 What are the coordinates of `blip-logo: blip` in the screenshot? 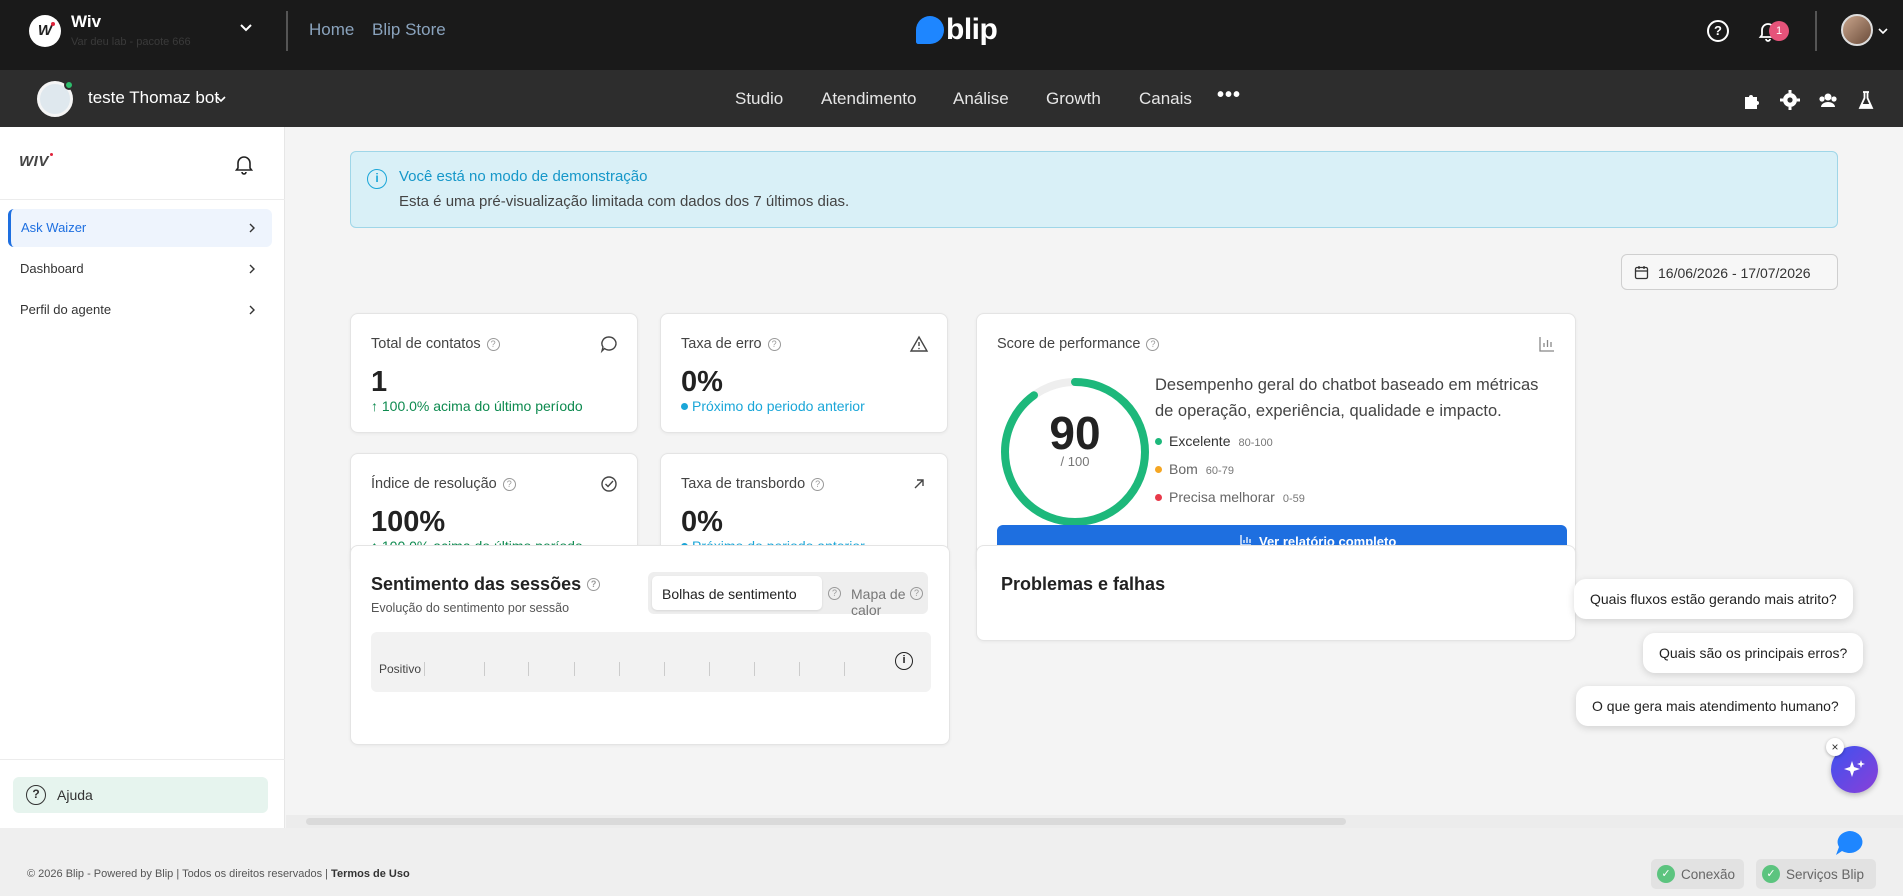 It's located at (957, 30).